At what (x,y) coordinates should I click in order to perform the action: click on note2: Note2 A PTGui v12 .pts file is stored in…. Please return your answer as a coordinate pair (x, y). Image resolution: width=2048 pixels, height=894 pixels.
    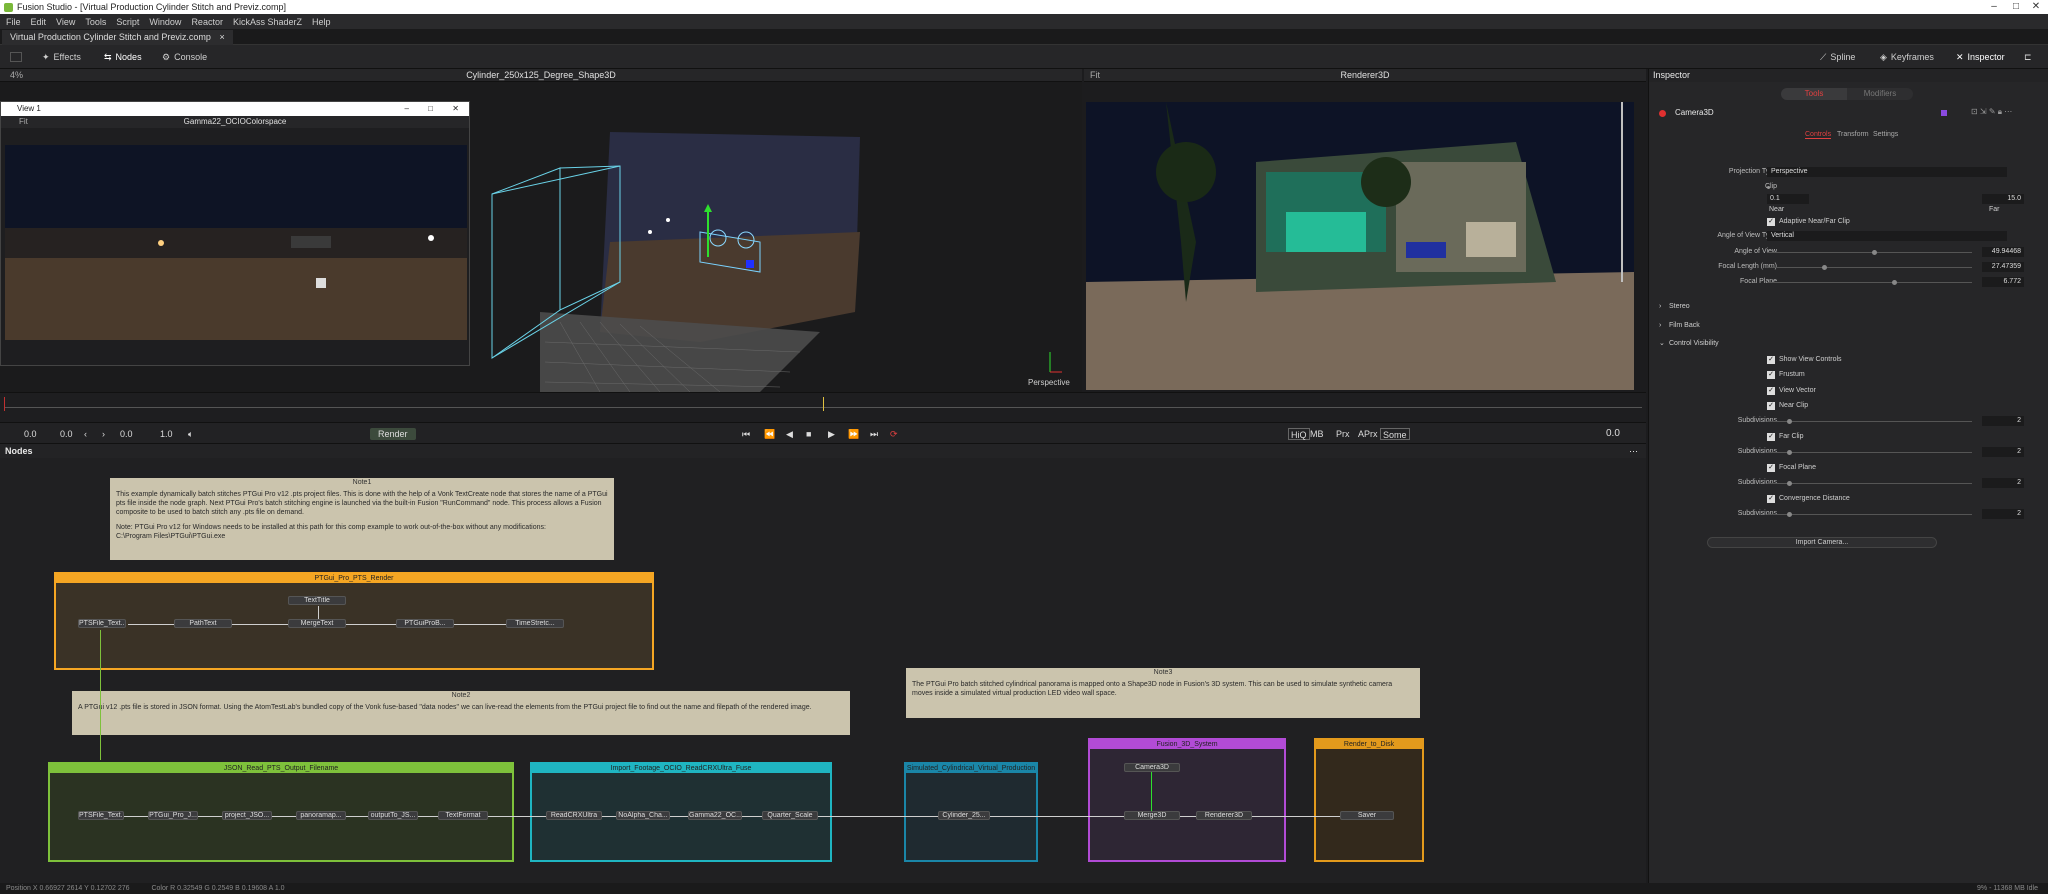
    Looking at the image, I should click on (461, 713).